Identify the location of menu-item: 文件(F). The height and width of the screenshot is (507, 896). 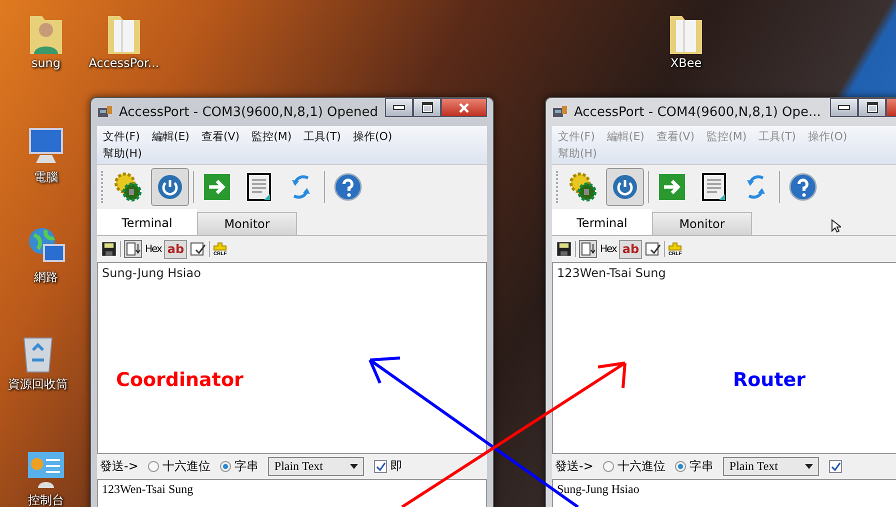
(121, 136).